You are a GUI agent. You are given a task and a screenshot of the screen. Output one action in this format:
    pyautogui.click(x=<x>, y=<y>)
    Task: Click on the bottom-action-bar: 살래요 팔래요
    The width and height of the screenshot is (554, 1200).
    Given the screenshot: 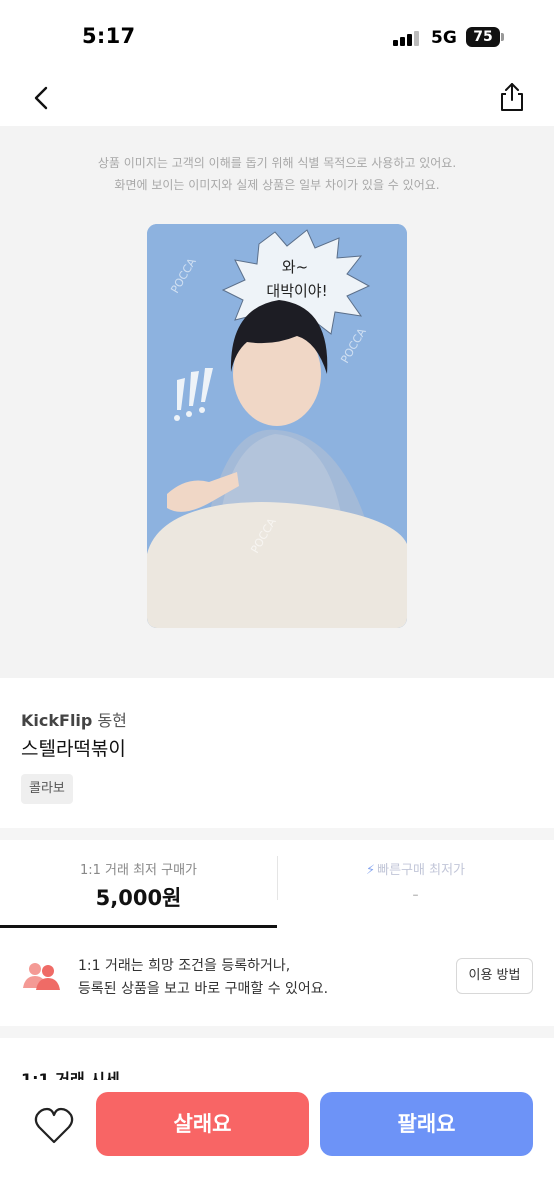 What is the action you would take?
    pyautogui.click(x=277, y=1140)
    